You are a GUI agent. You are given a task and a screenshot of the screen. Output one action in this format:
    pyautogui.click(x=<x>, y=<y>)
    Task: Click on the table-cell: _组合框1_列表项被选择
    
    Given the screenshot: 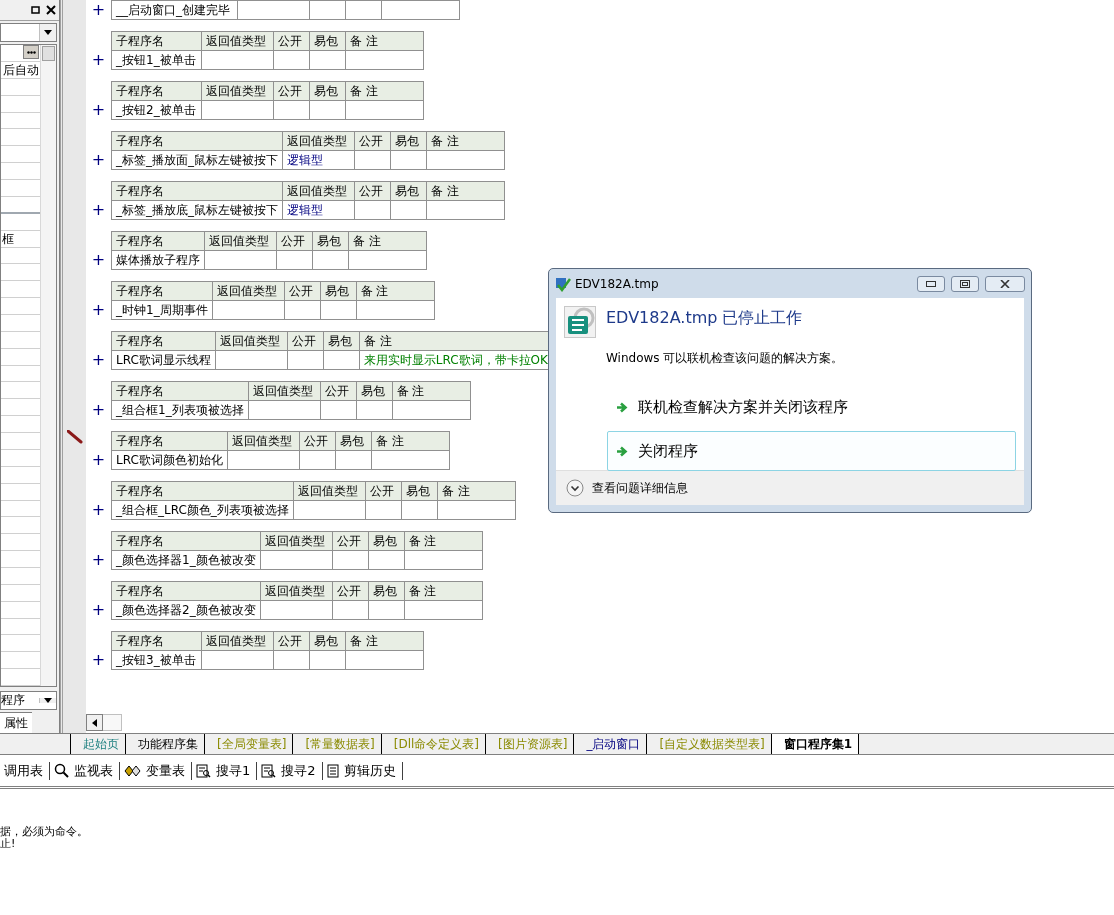 What is the action you would take?
    pyautogui.click(x=180, y=410)
    